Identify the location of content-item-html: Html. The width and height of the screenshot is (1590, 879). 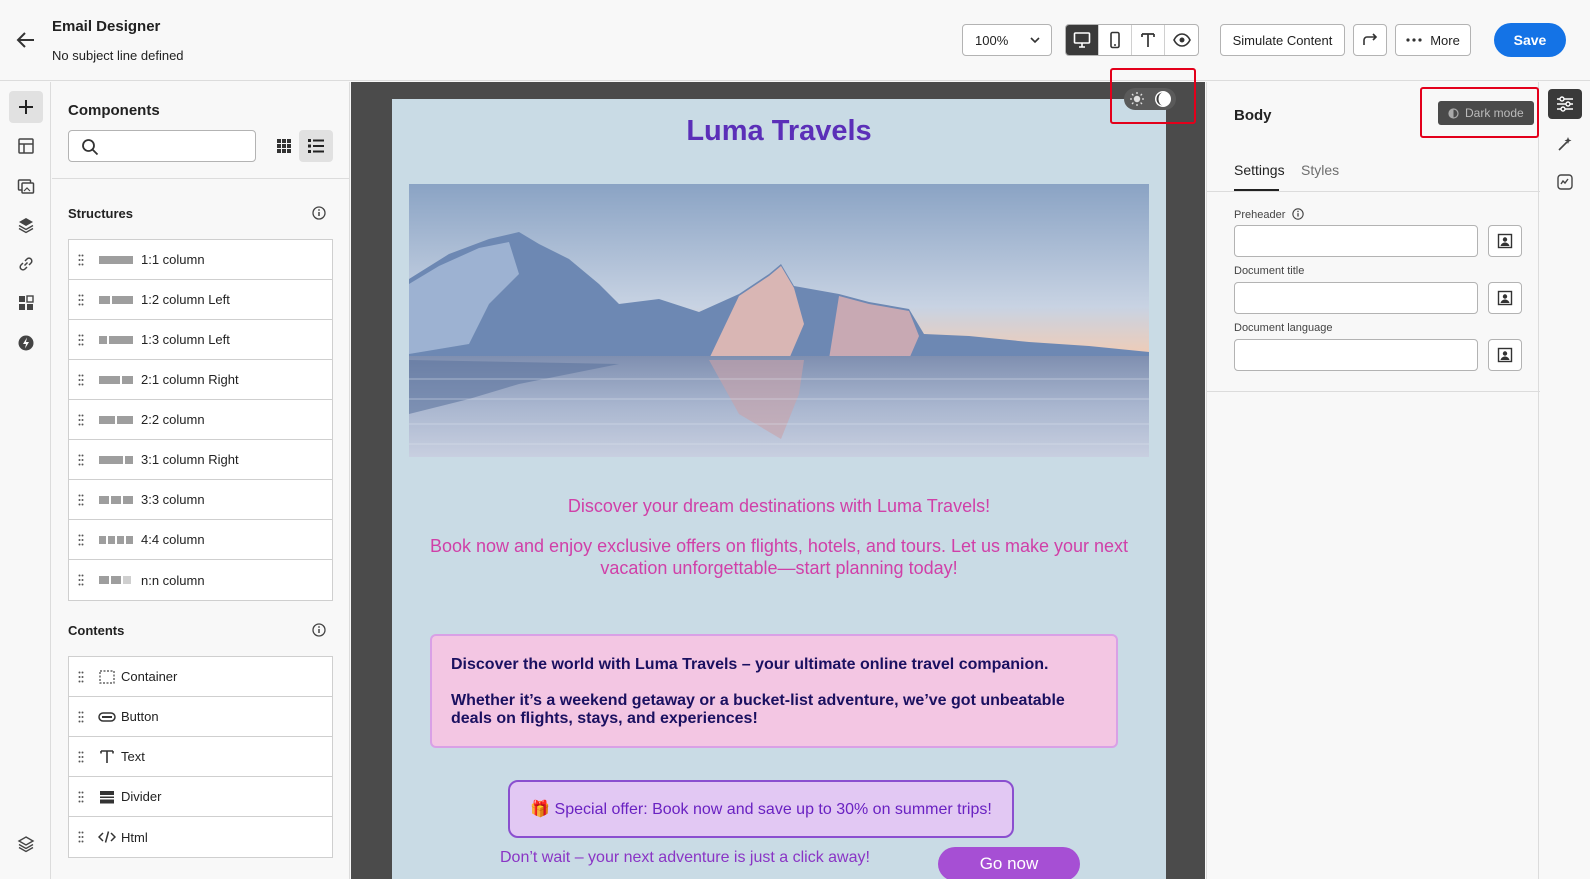
(200, 837).